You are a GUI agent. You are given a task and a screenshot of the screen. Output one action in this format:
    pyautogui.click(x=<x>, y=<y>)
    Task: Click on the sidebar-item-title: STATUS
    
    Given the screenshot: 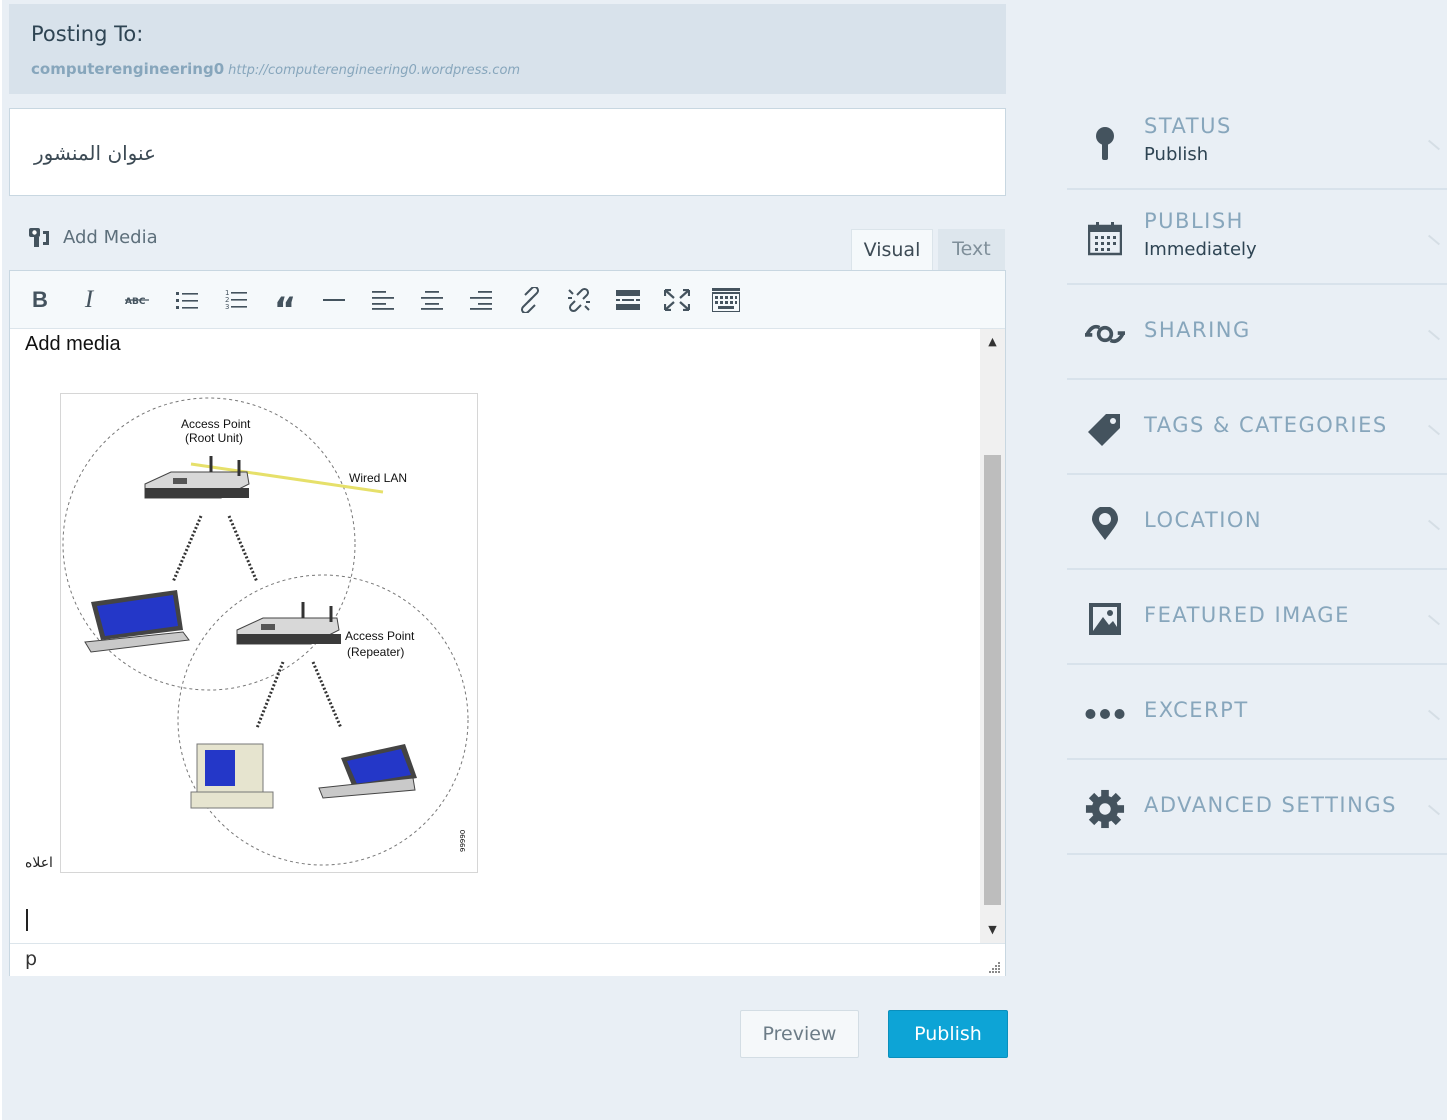 What is the action you would take?
    pyautogui.click(x=1188, y=126)
    